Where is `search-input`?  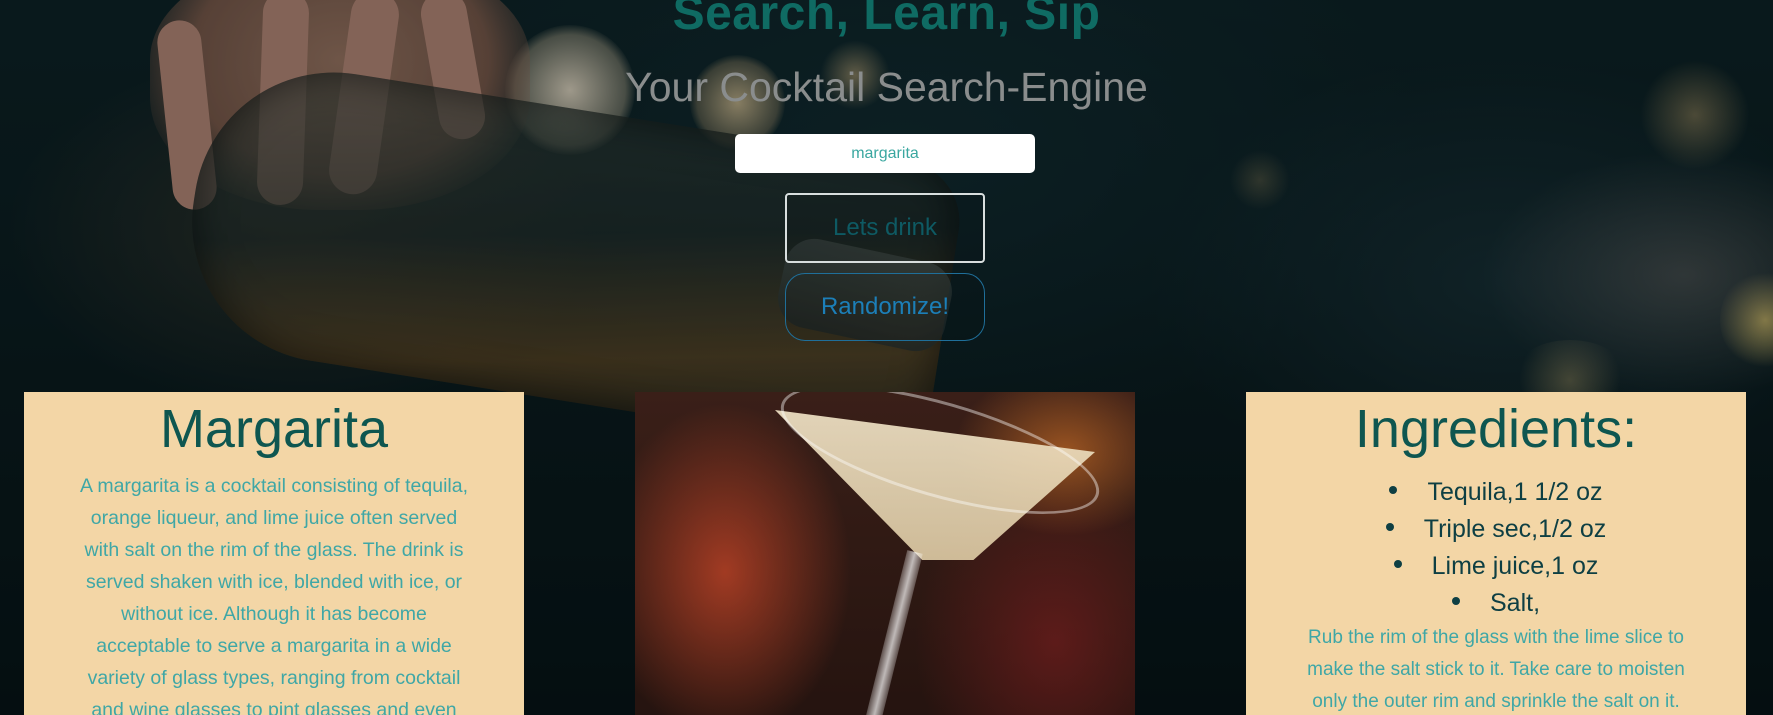
search-input is located at coordinates (885, 153).